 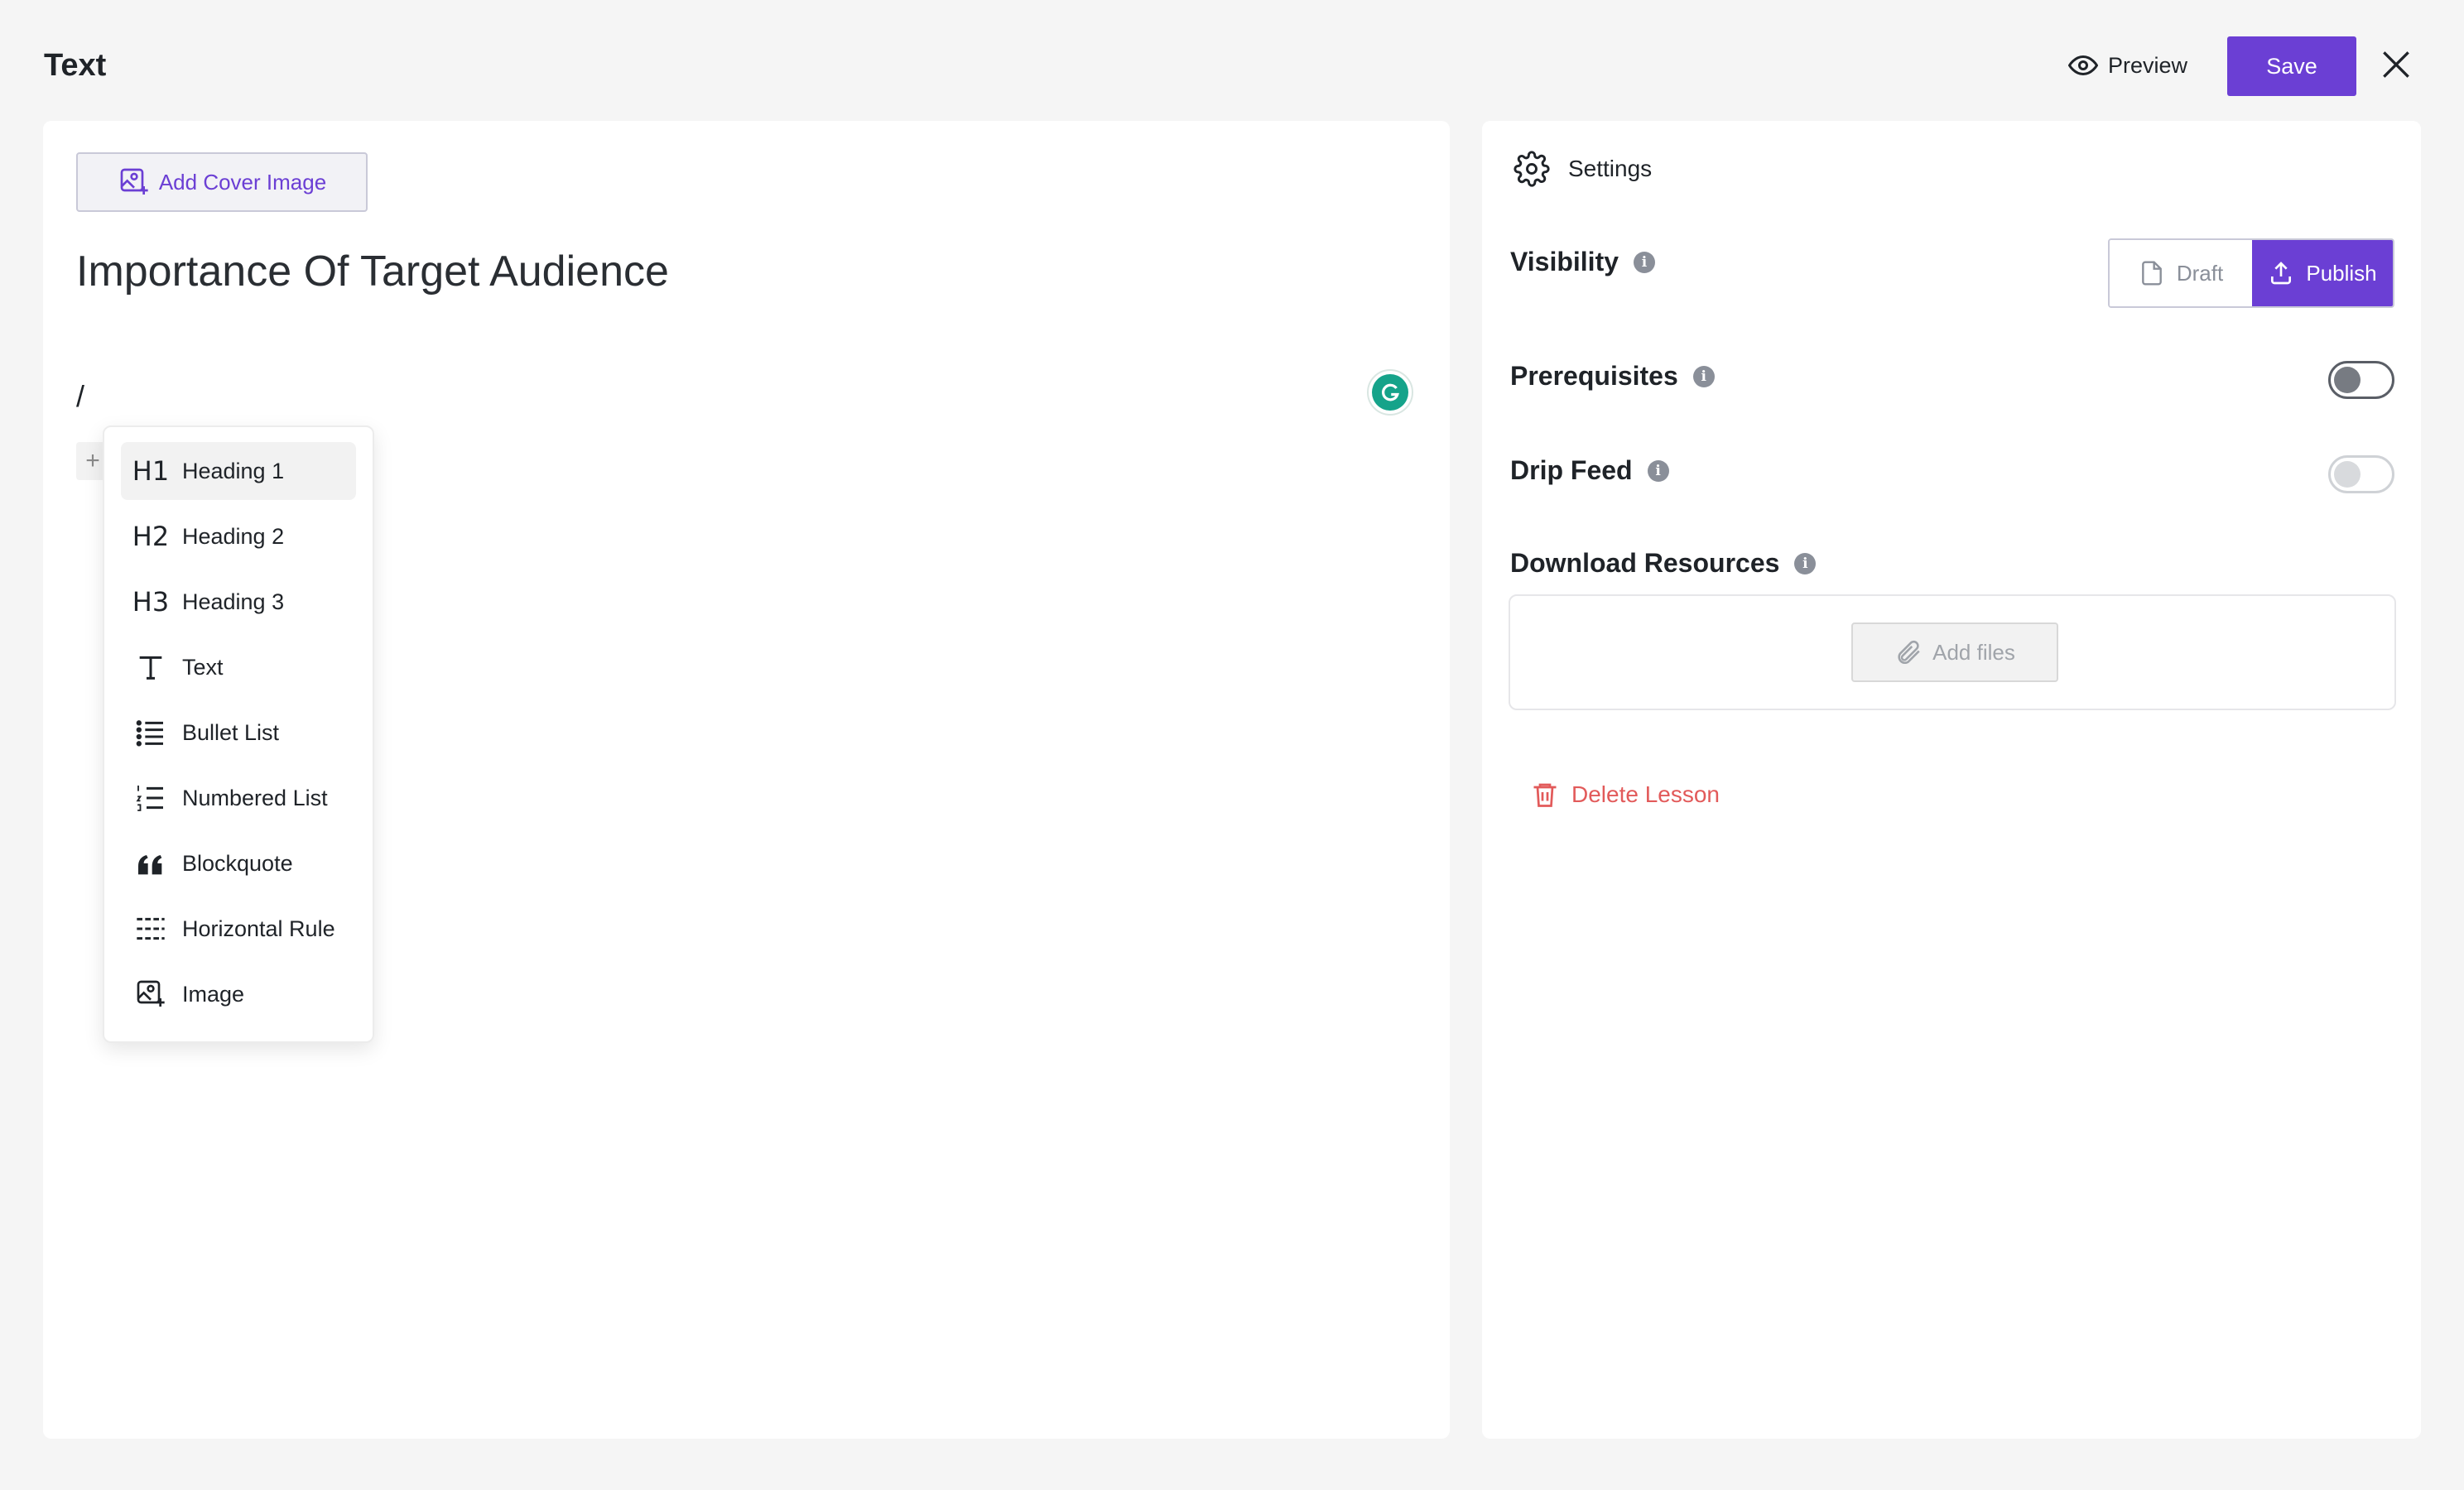 What do you see at coordinates (1583, 262) in the screenshot?
I see `visibility-label: Visibility i` at bounding box center [1583, 262].